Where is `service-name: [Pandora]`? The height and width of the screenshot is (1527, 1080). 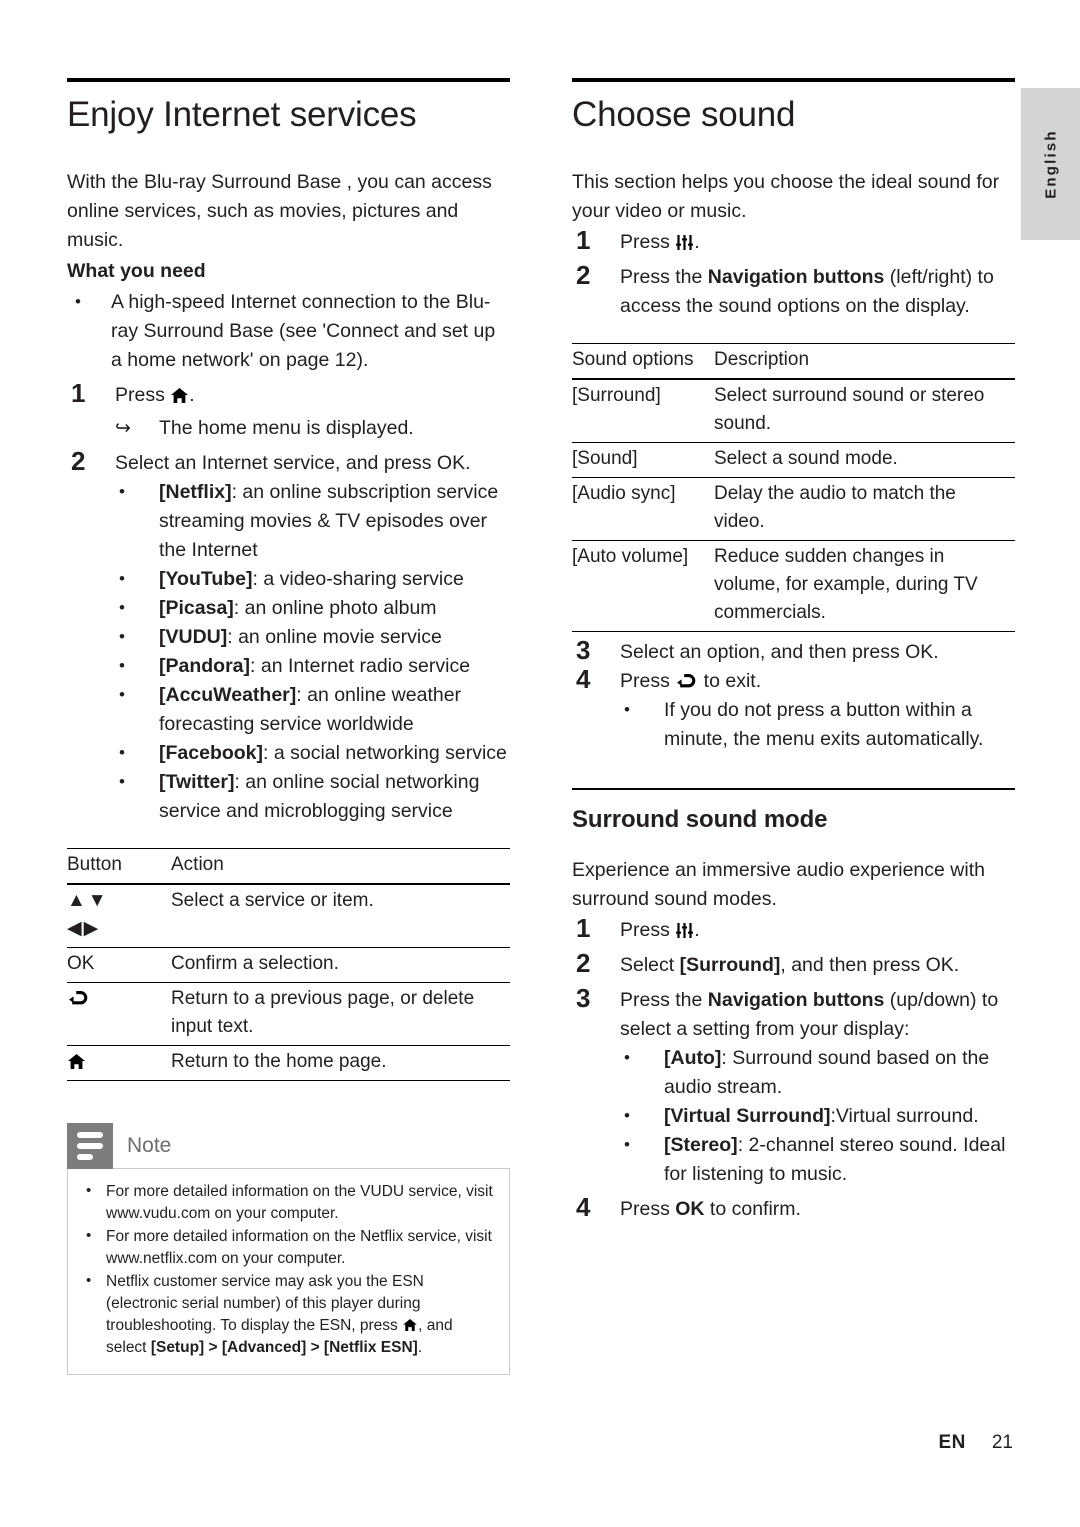 service-name: [Pandora] is located at coordinates (205, 665).